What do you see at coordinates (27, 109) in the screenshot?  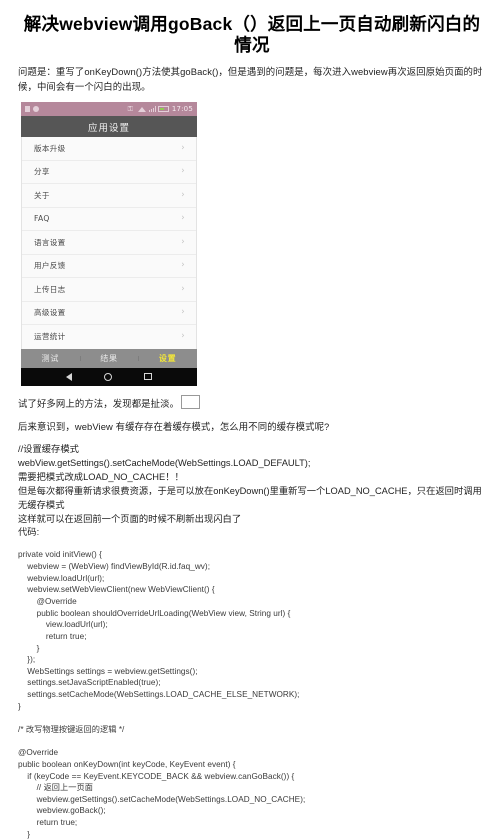 I see `document-icon` at bounding box center [27, 109].